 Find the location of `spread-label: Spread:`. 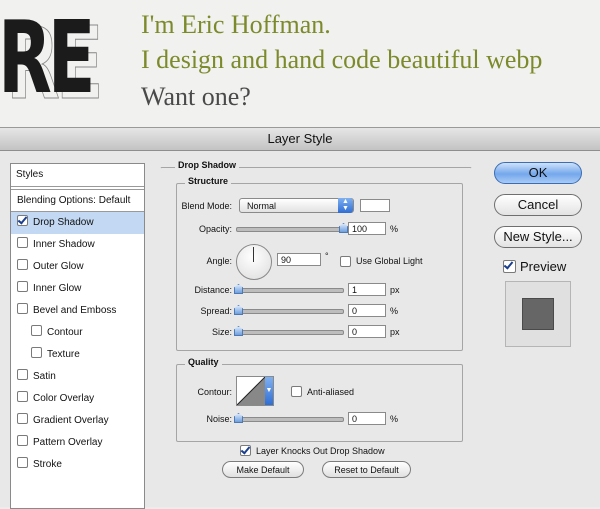

spread-label: Spread: is located at coordinates (216, 311).